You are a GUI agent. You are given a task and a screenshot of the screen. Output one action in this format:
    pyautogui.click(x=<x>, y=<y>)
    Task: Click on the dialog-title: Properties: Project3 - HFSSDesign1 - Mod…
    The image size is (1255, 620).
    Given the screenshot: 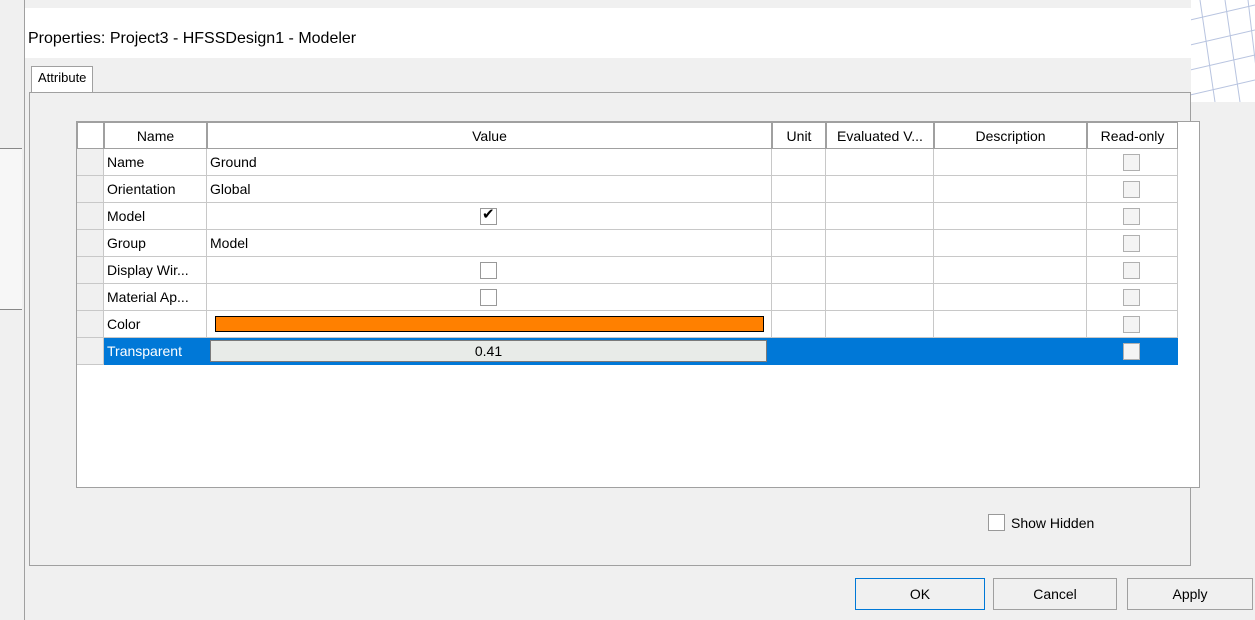 What is the action you would take?
    pyautogui.click(x=192, y=38)
    